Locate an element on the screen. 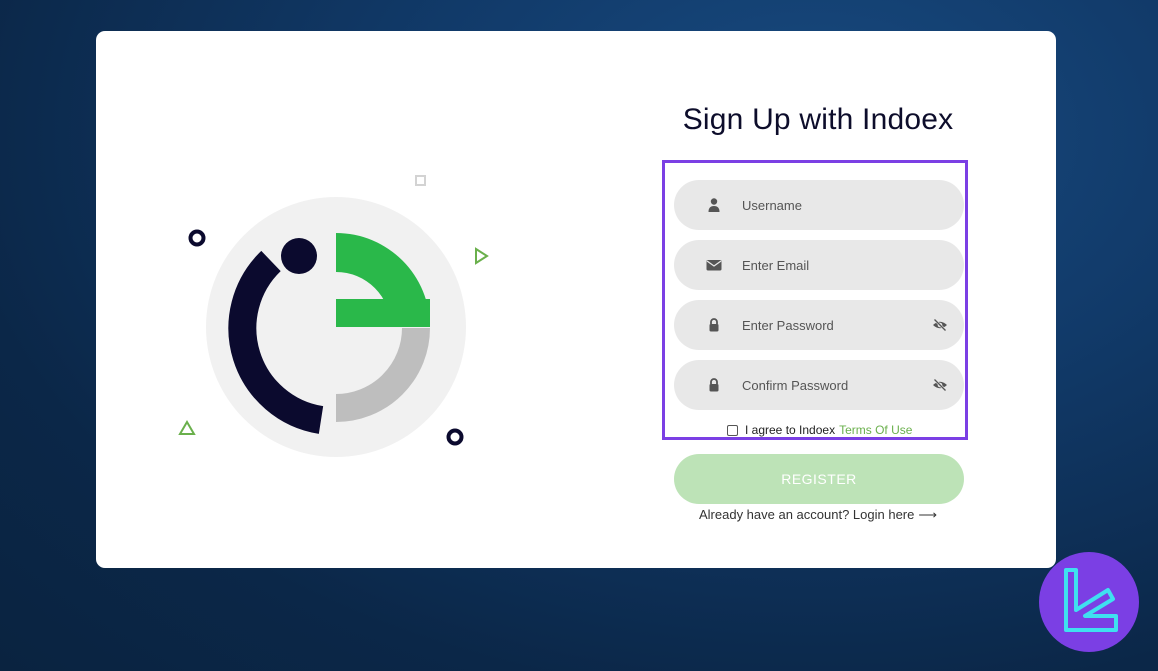 This screenshot has height=671, width=1158. decor-square is located at coordinates (420, 180).